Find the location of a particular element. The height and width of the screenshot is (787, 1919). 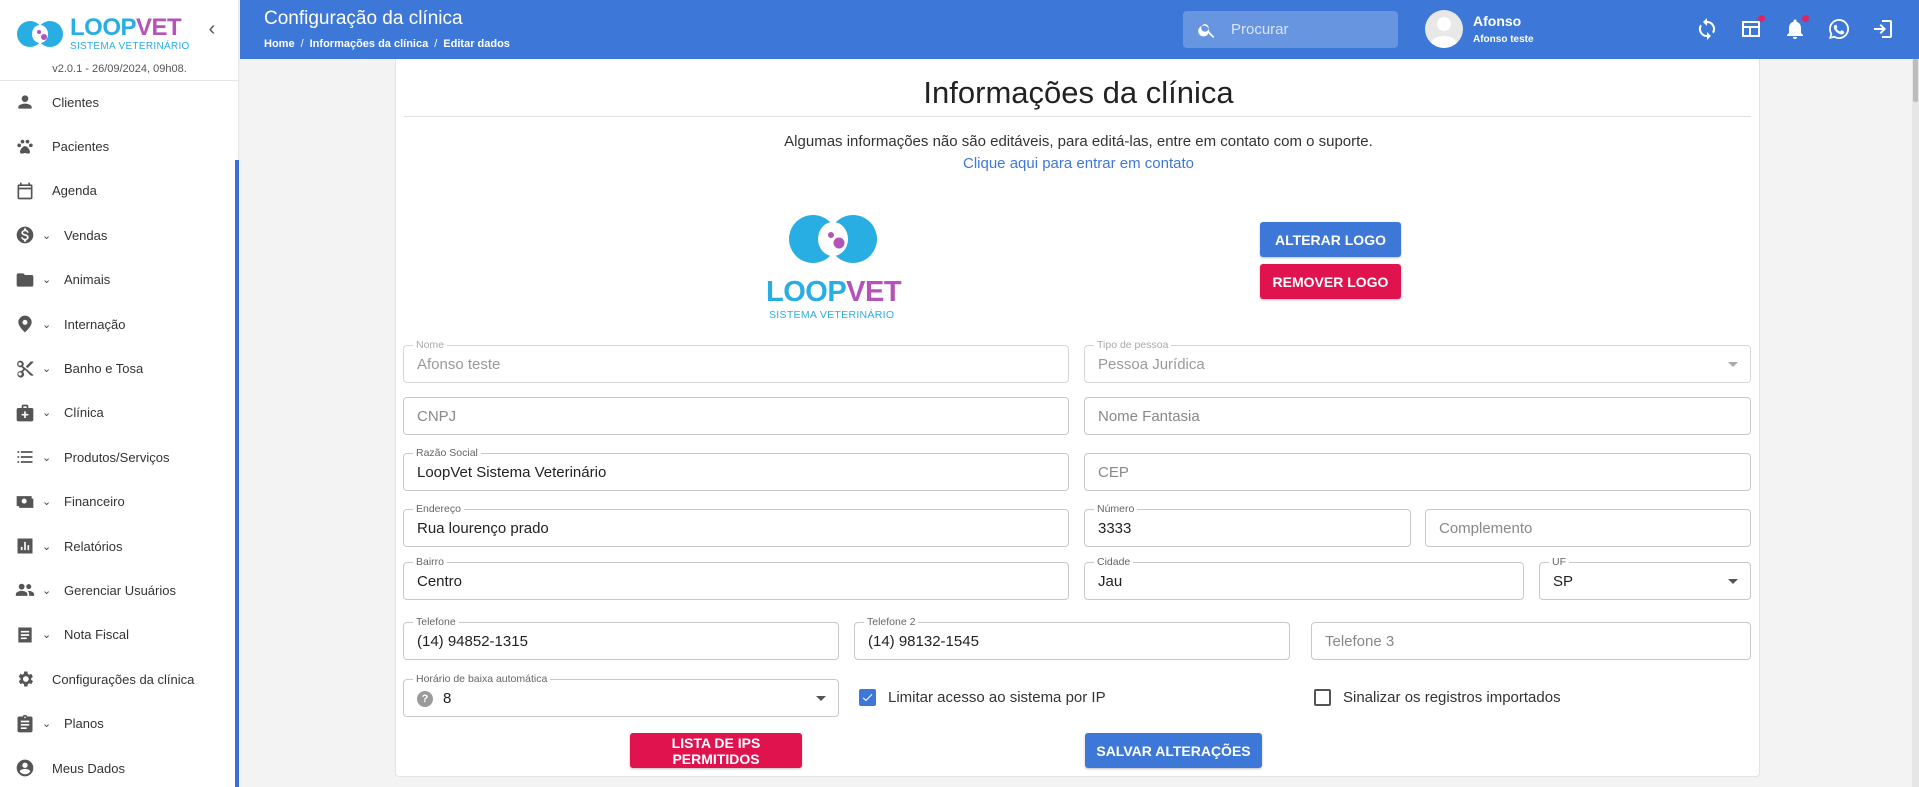

sidebar-scrollbar is located at coordinates (237, 473).